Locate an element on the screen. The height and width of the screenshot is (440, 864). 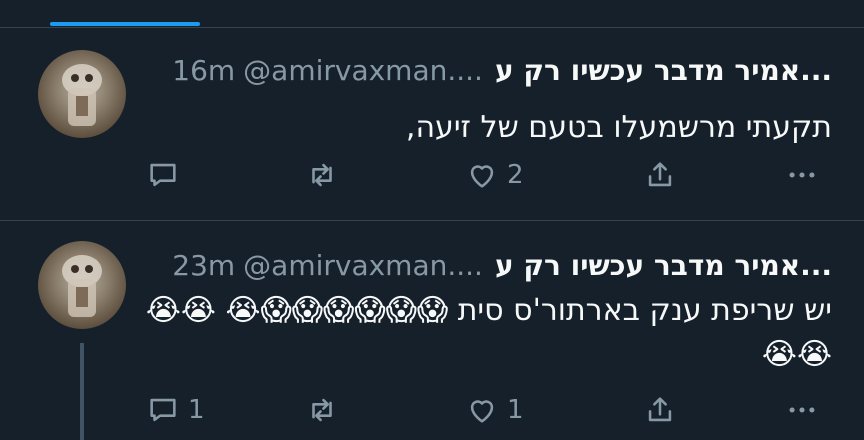
timestamp: 16m is located at coordinates (203, 70).